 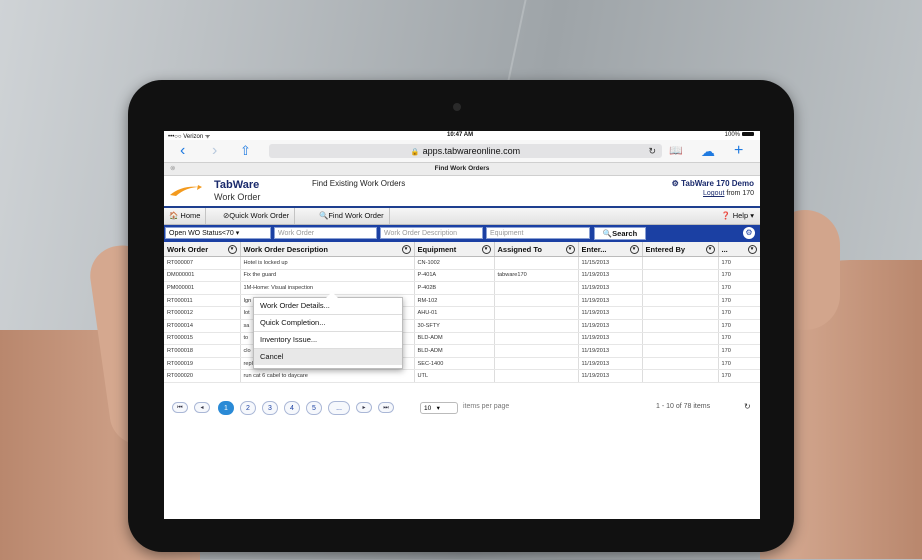 What do you see at coordinates (285, 249) in the screenshot?
I see `column-title: Work Order Description` at bounding box center [285, 249].